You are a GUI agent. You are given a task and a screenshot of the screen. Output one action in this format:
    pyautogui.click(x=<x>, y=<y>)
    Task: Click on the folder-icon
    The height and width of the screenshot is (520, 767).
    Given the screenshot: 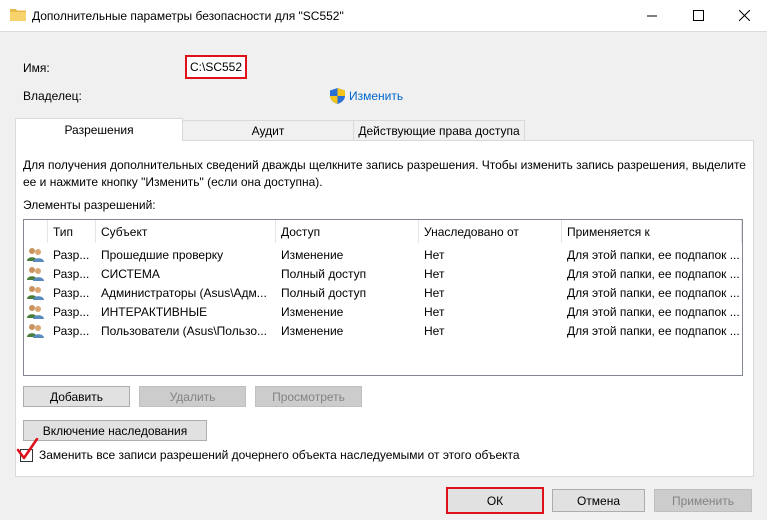 What is the action you would take?
    pyautogui.click(x=18, y=15)
    